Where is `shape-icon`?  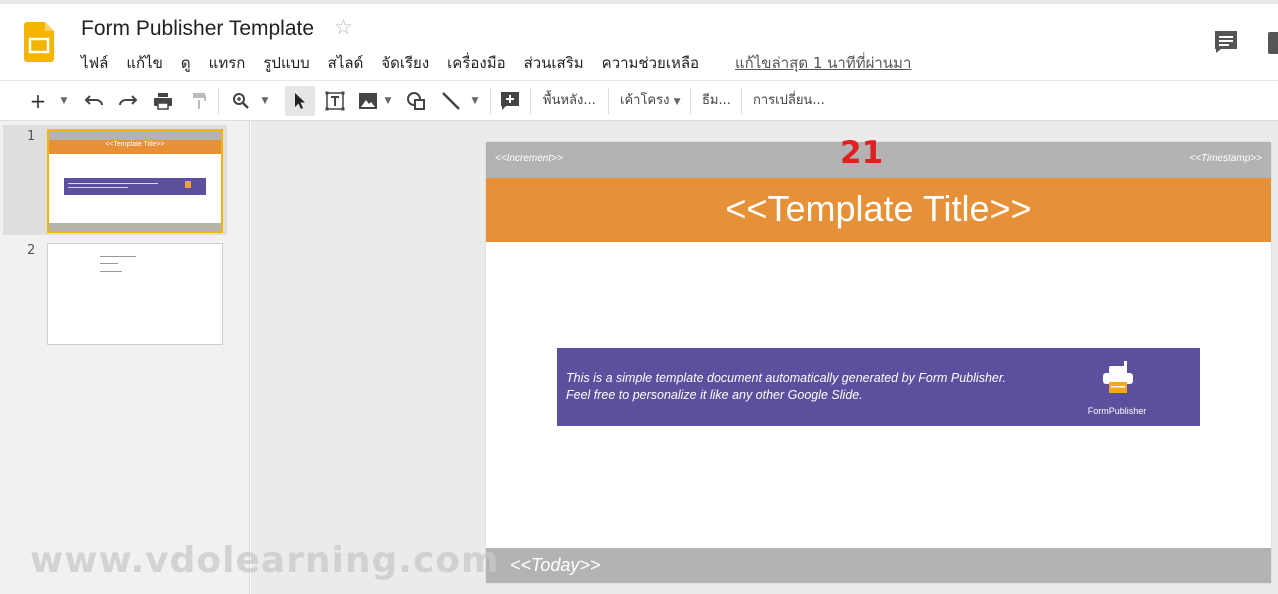
shape-icon is located at coordinates (416, 101).